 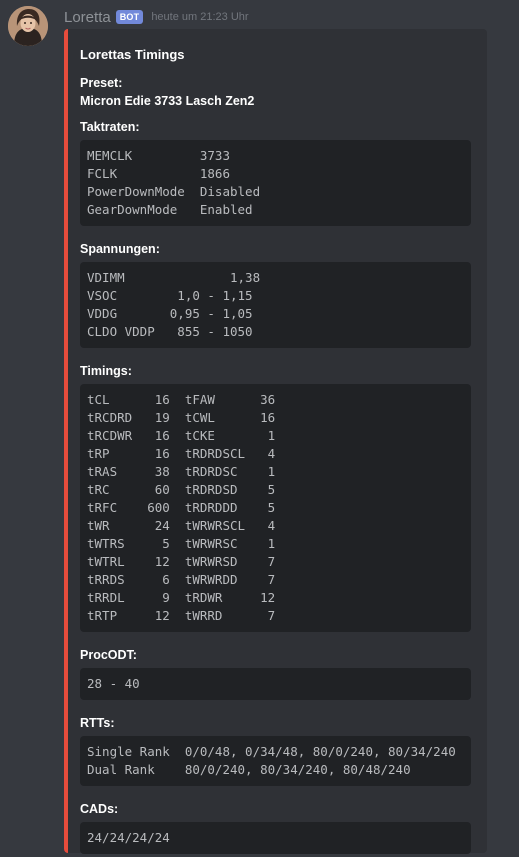 I want to click on code-line: tCL 16 tFAW 36, so click(x=181, y=399).